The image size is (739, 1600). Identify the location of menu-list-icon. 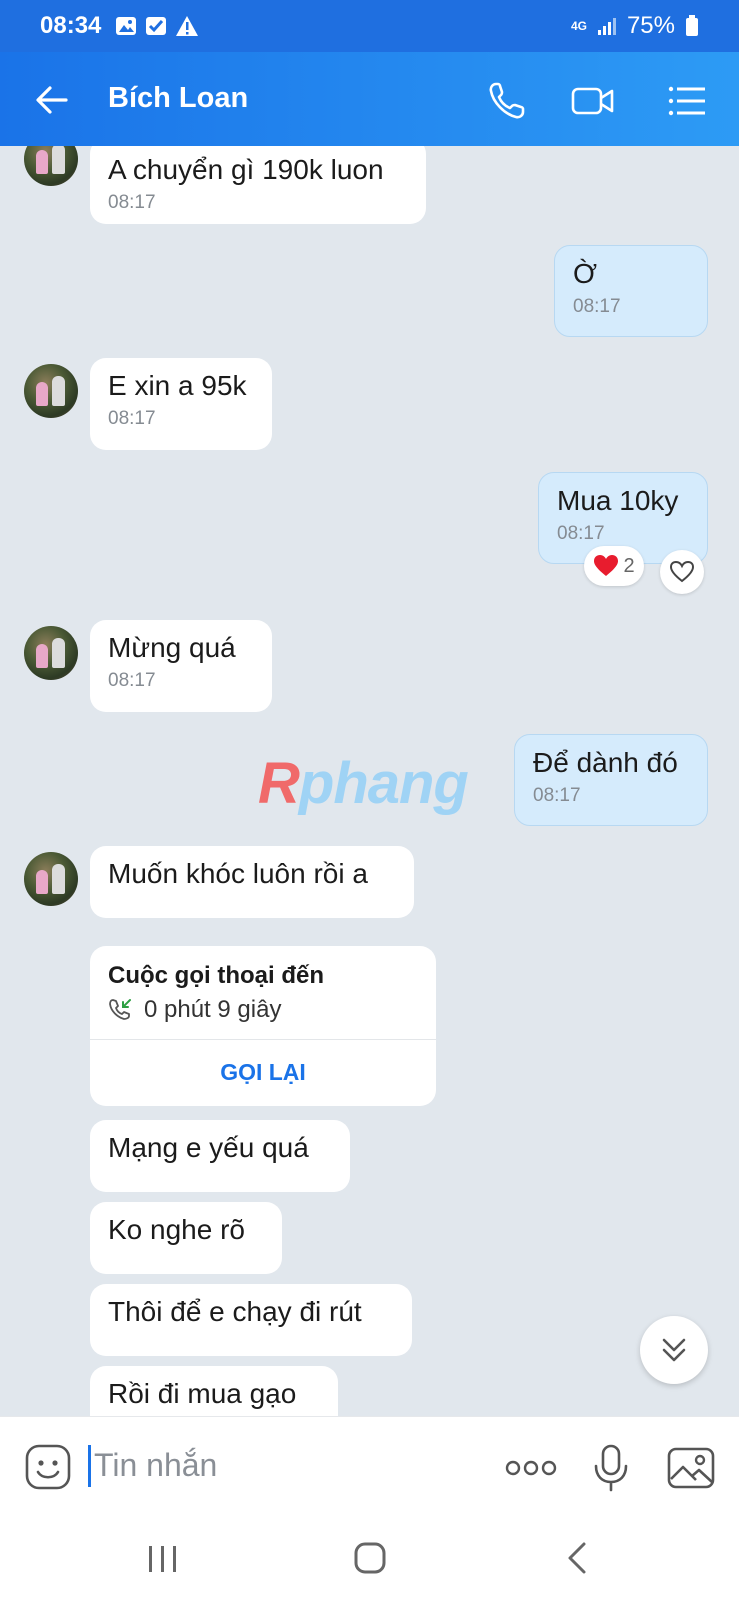
(687, 101).